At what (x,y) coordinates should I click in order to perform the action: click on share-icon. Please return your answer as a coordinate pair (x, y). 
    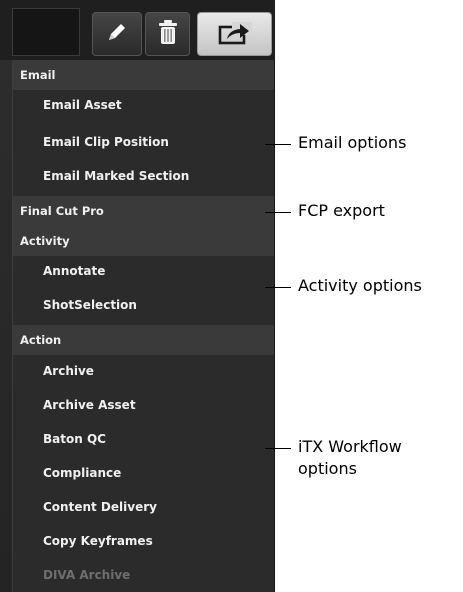
    Looking at the image, I should click on (235, 34).